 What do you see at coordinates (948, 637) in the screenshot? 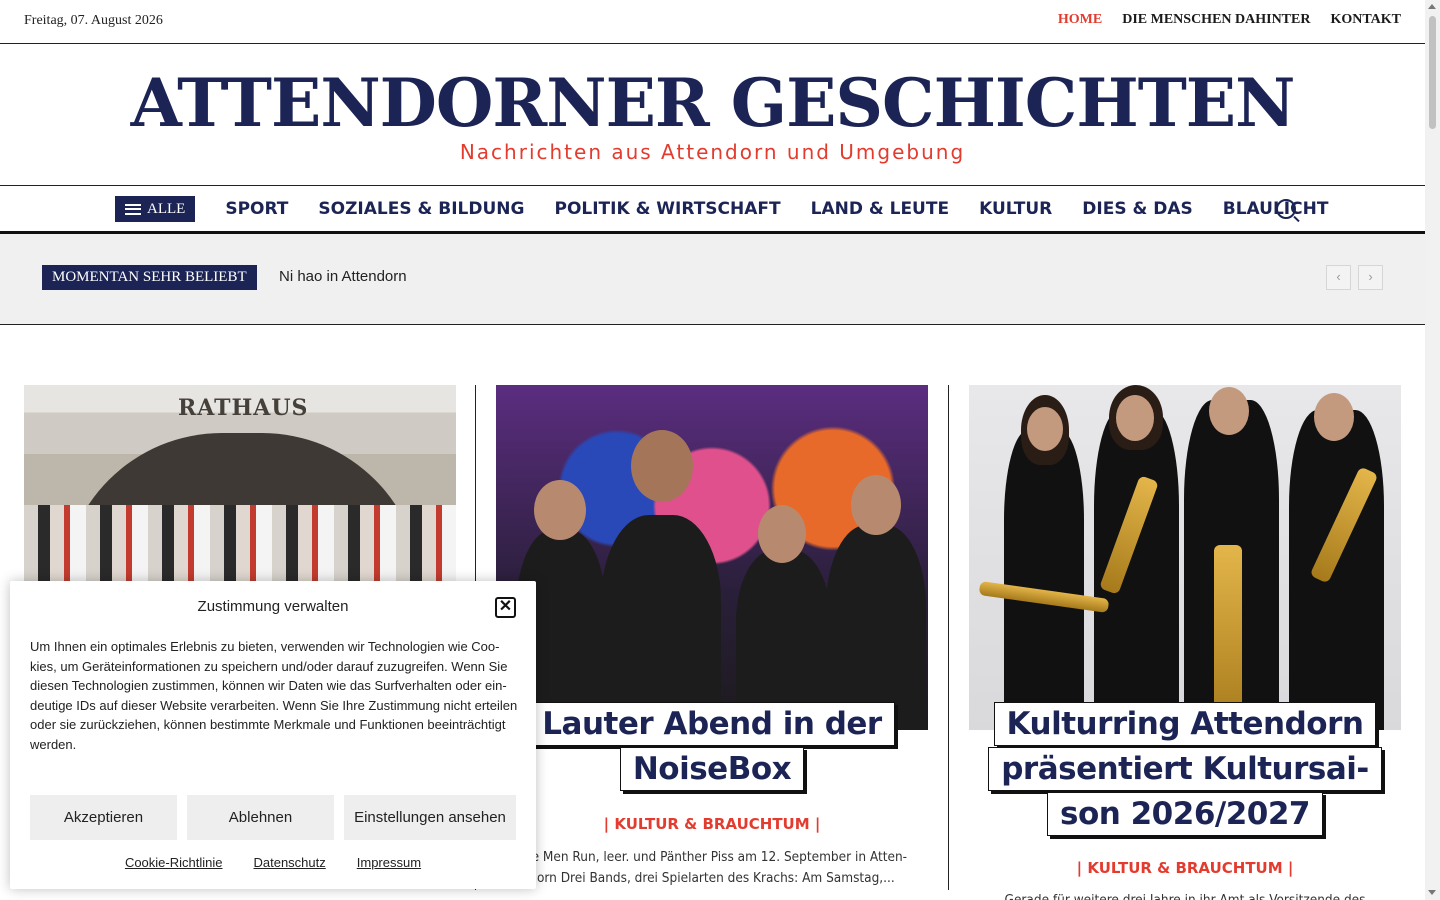
I see `column-divider` at bounding box center [948, 637].